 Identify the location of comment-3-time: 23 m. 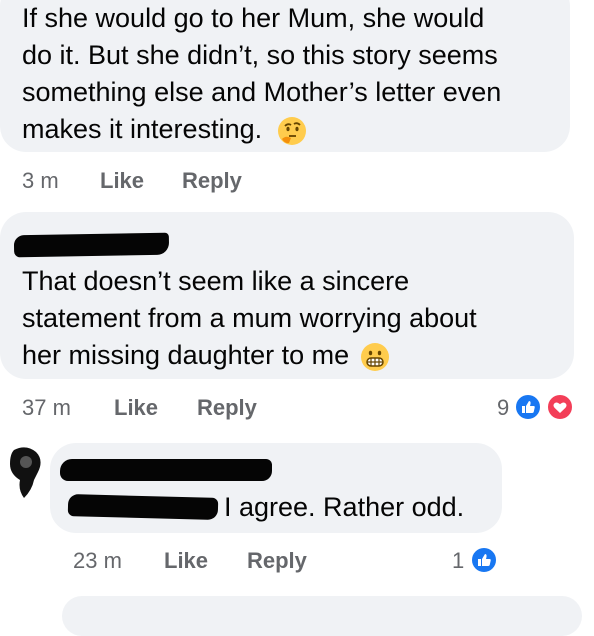
(97, 560).